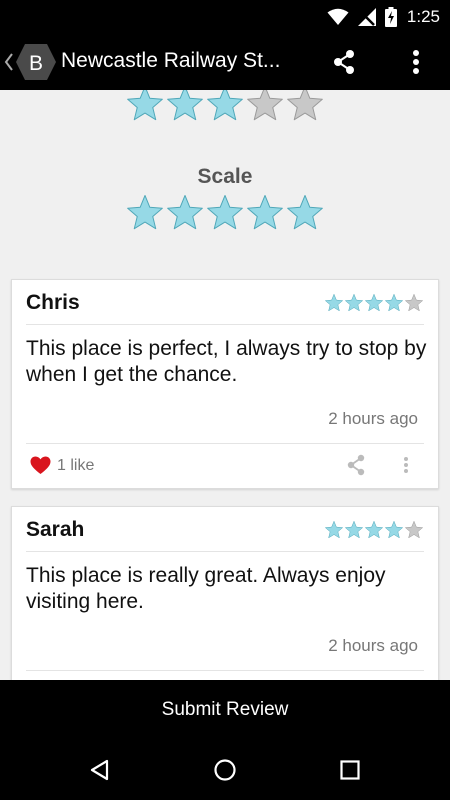  I want to click on scale-rating-stars, so click(225, 212).